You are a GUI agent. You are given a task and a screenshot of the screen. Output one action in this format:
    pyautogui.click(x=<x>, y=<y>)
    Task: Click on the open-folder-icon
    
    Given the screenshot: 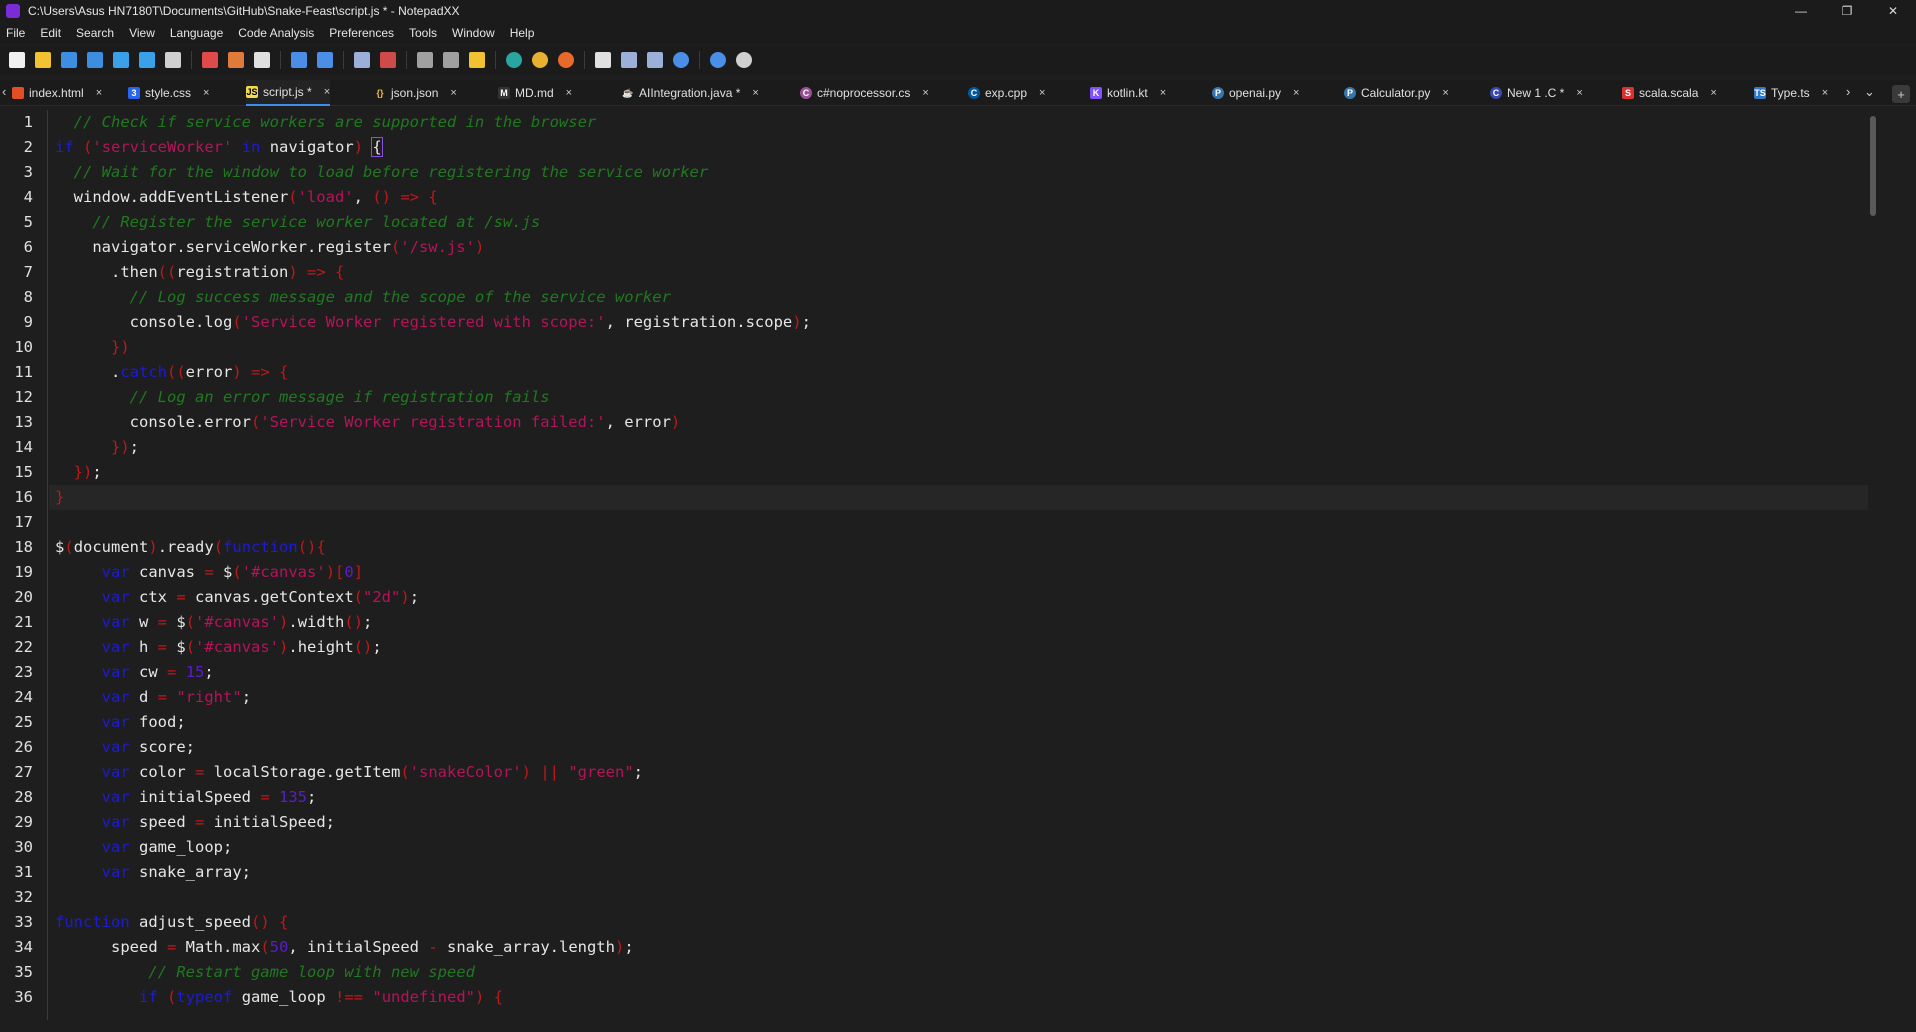 What is the action you would take?
    pyautogui.click(x=43, y=60)
    